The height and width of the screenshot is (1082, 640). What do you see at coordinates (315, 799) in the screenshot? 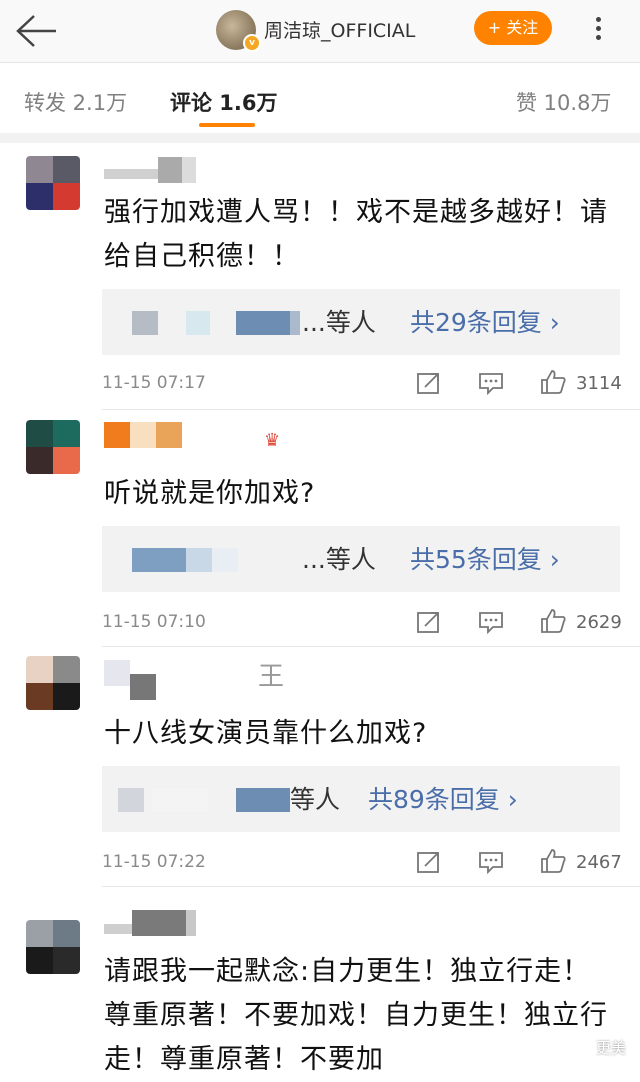
I see `reply-suffix: 等人` at bounding box center [315, 799].